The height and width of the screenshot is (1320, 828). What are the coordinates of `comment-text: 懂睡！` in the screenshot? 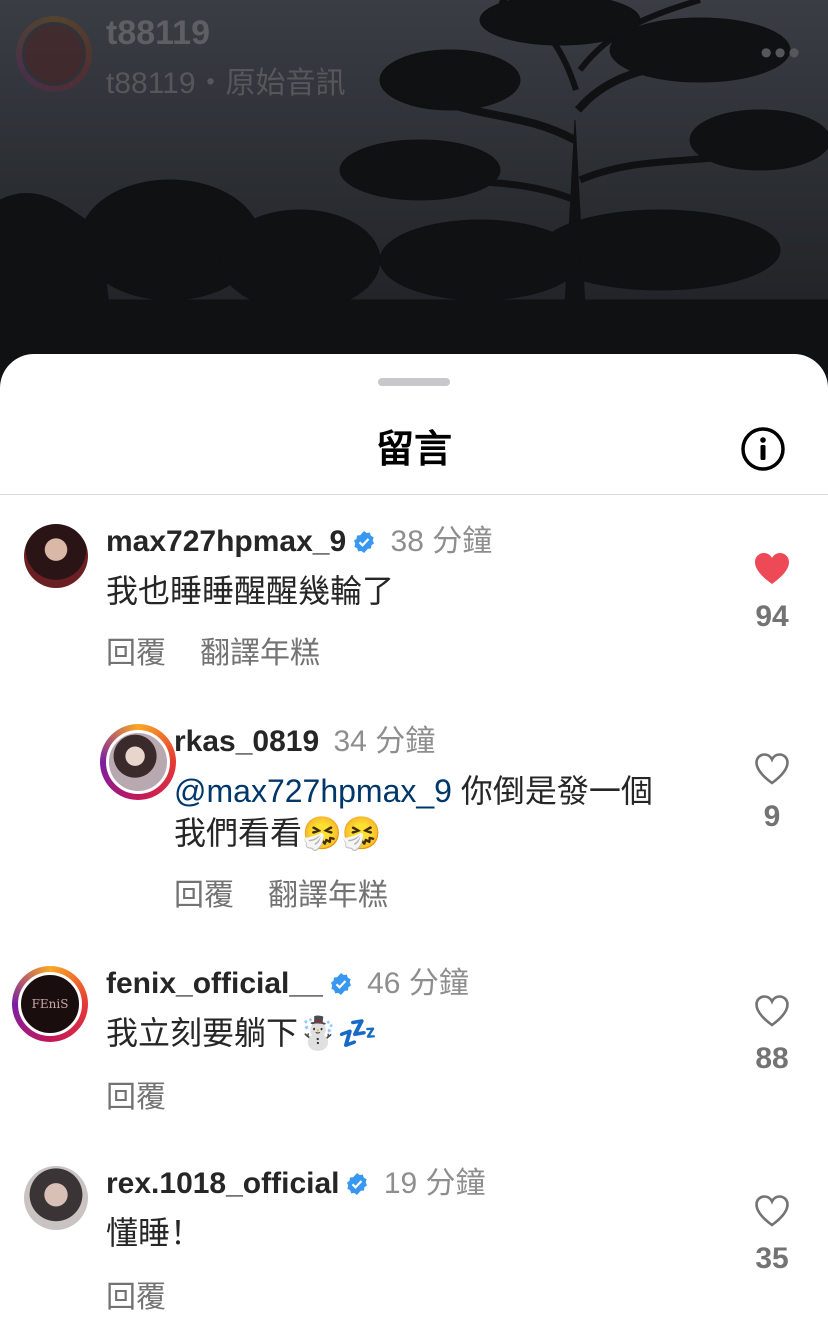 It's located at (154, 1233).